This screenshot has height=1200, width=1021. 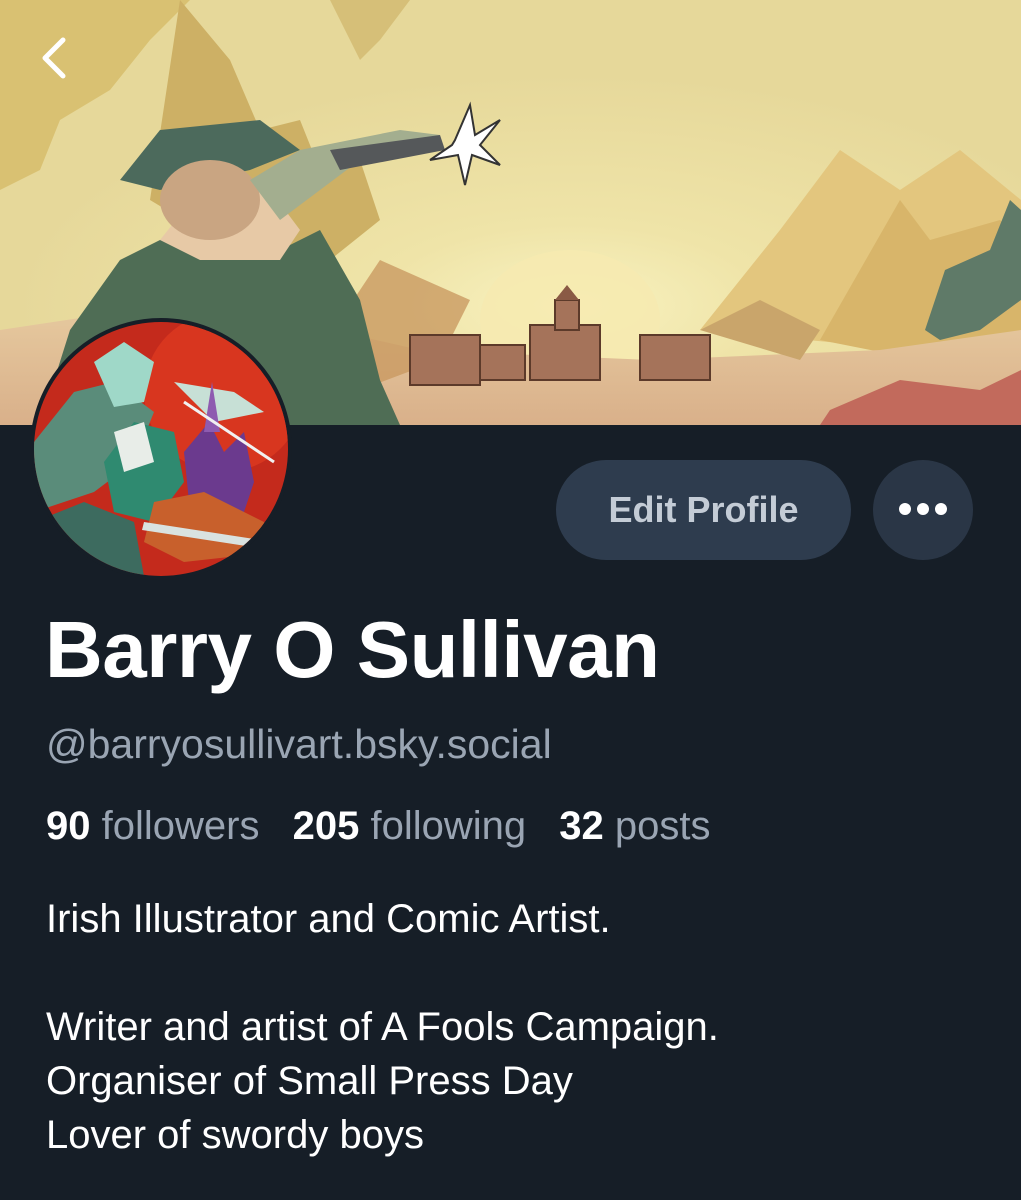 What do you see at coordinates (328, 919) in the screenshot?
I see `bio-line: Irish Illustrator and Comic Artist.` at bounding box center [328, 919].